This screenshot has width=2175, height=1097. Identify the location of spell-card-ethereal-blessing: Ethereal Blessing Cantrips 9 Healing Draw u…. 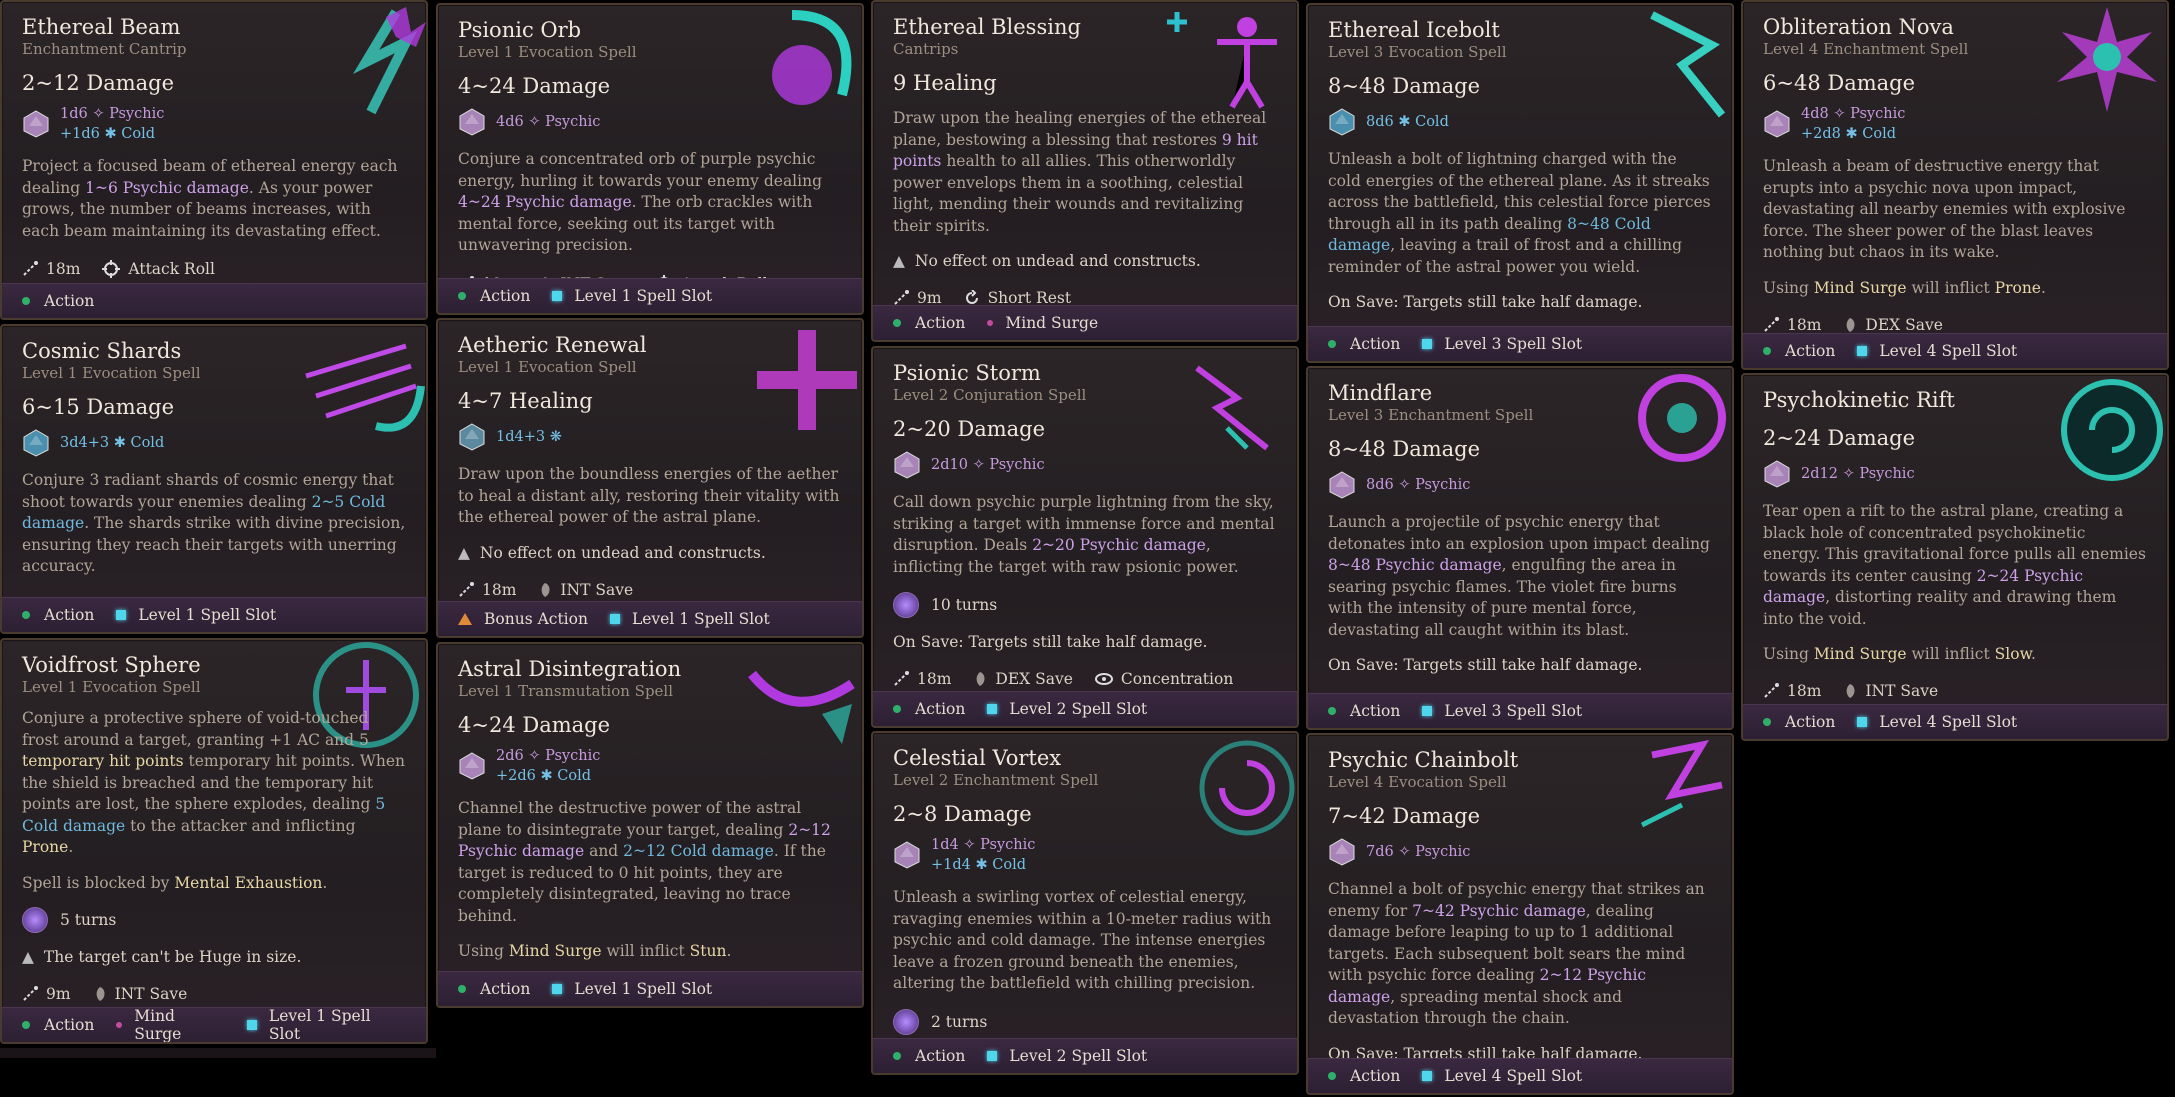
(1085, 171).